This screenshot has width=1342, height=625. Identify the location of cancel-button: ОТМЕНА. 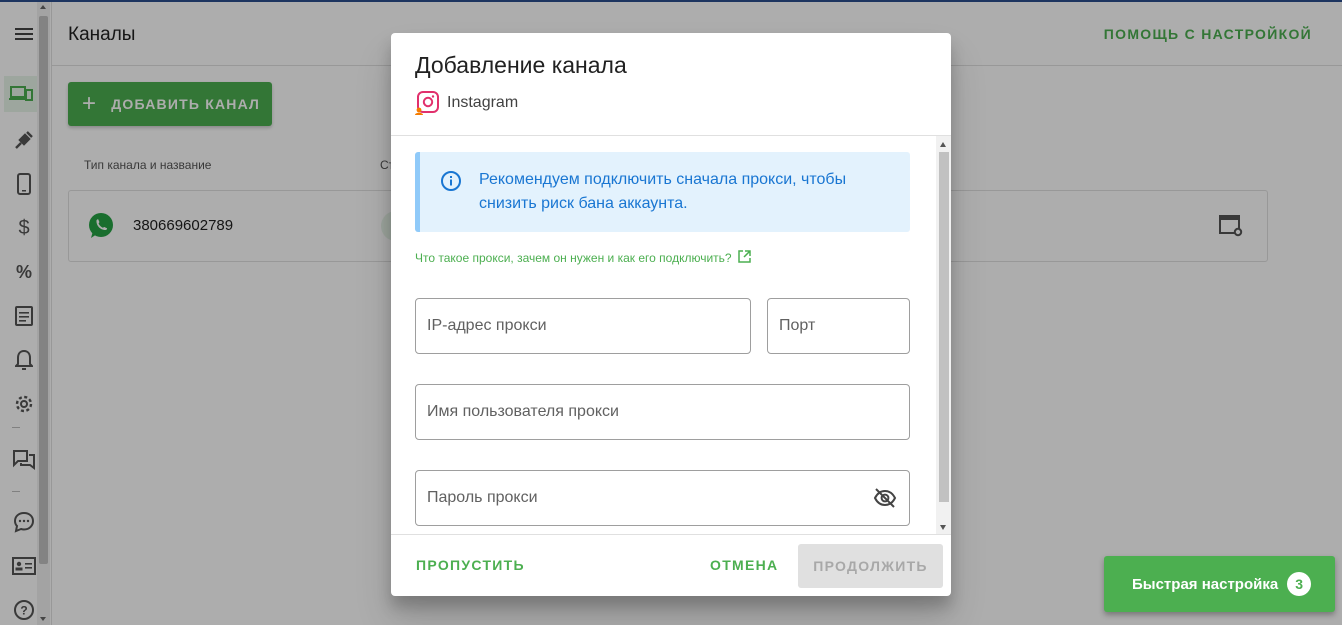
(744, 565).